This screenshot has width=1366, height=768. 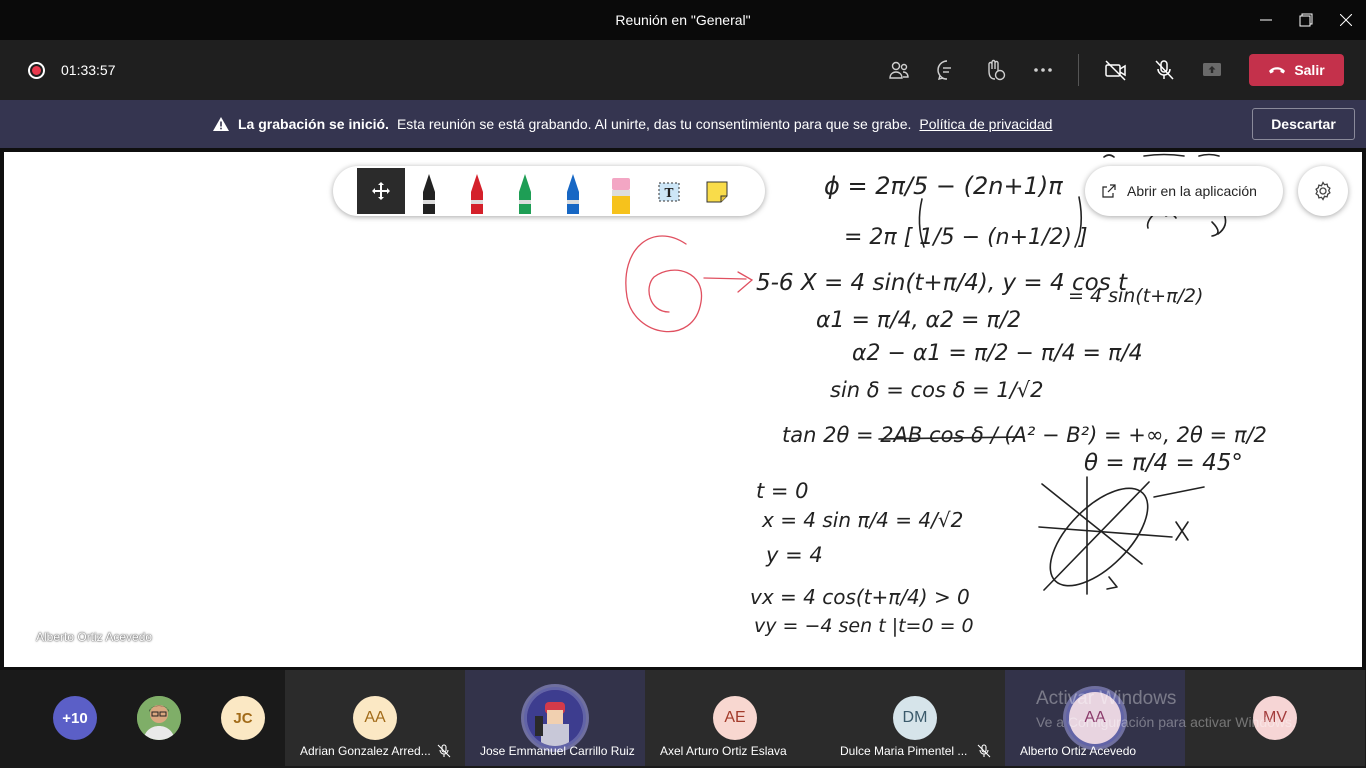 I want to click on blue-pen-icon, so click(x=573, y=194).